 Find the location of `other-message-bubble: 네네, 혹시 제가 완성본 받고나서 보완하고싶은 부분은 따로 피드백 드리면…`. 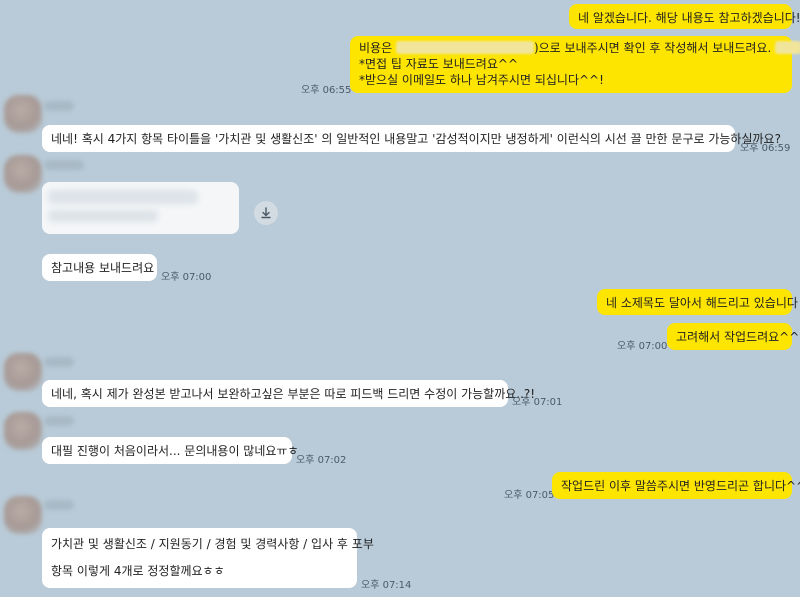

other-message-bubble: 네네, 혹시 제가 완성본 받고나서 보완하고싶은 부분은 따로 피드백 드리면… is located at coordinates (288, 393).